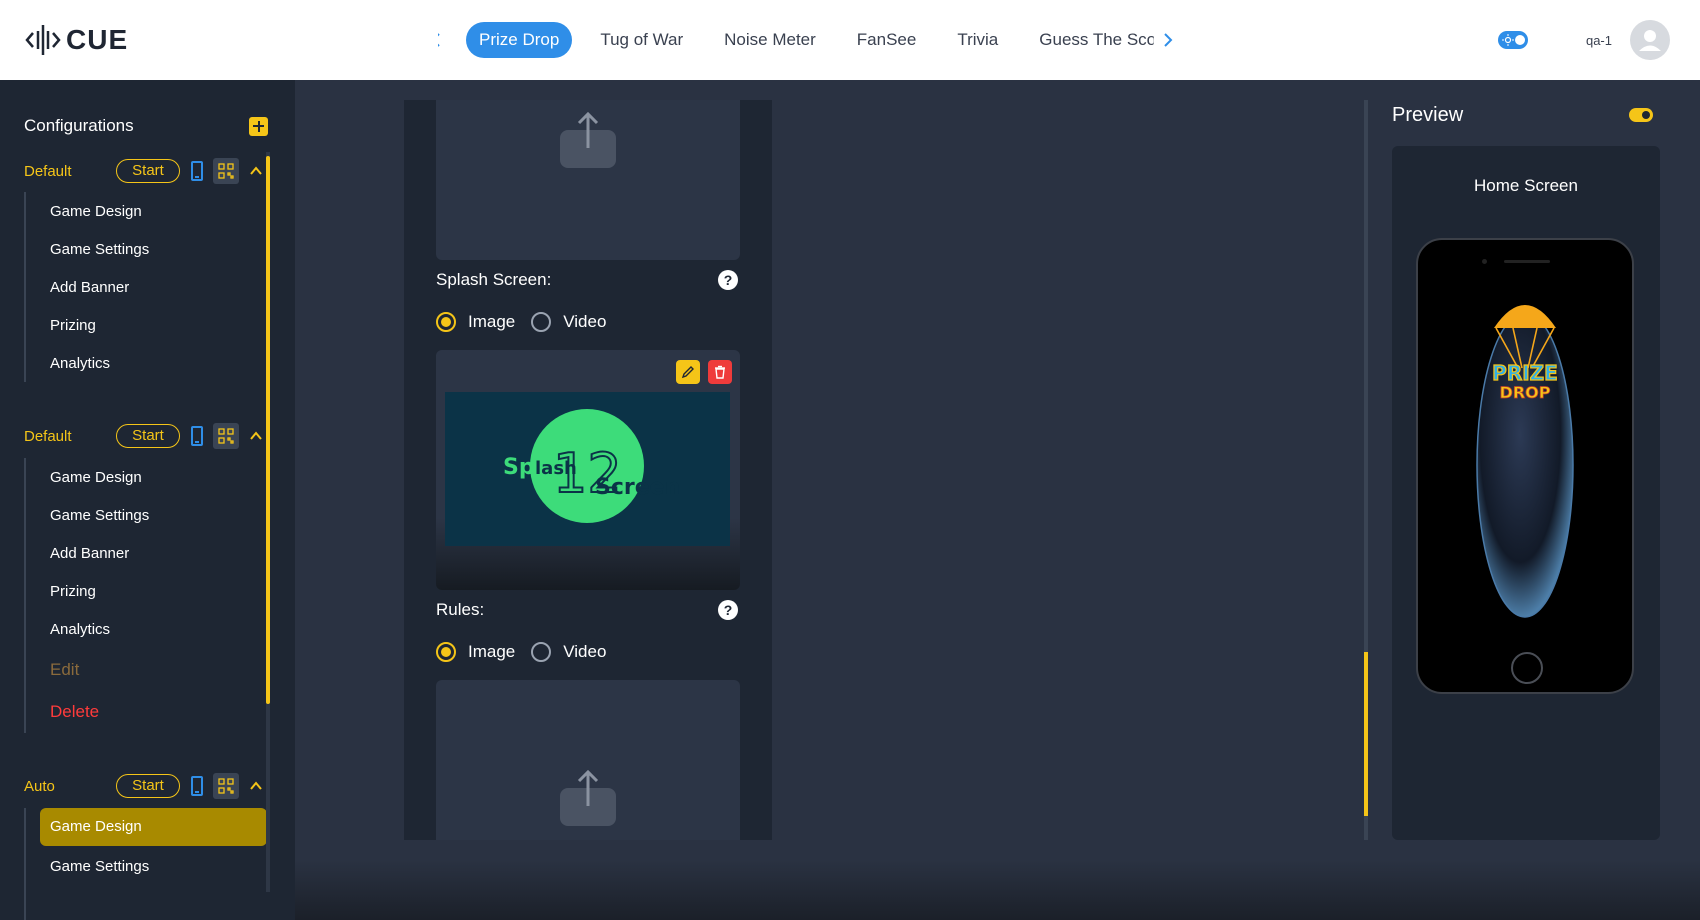 The width and height of the screenshot is (1700, 920). I want to click on preview-logo-prize: PRIZE, so click(1525, 373).